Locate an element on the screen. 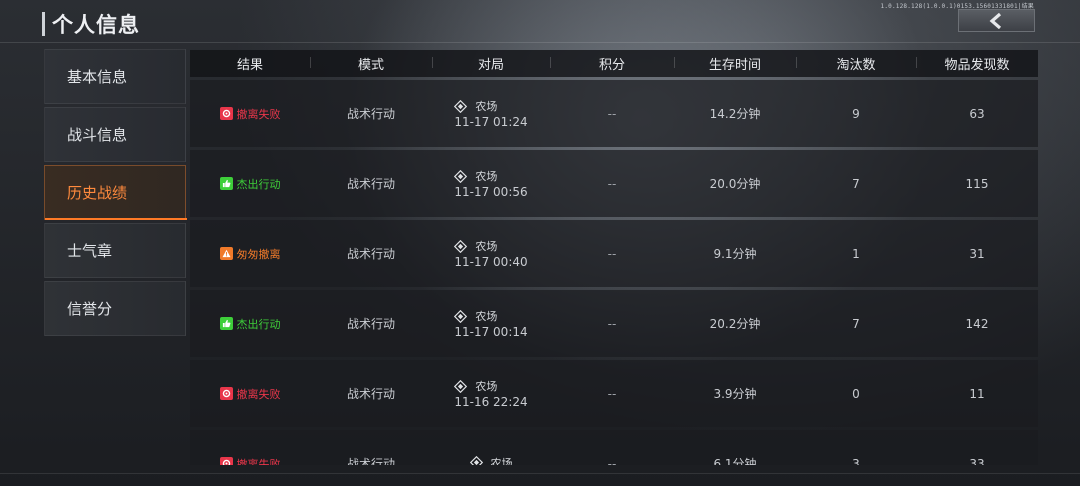  column-header-score: 积分 is located at coordinates (612, 63).